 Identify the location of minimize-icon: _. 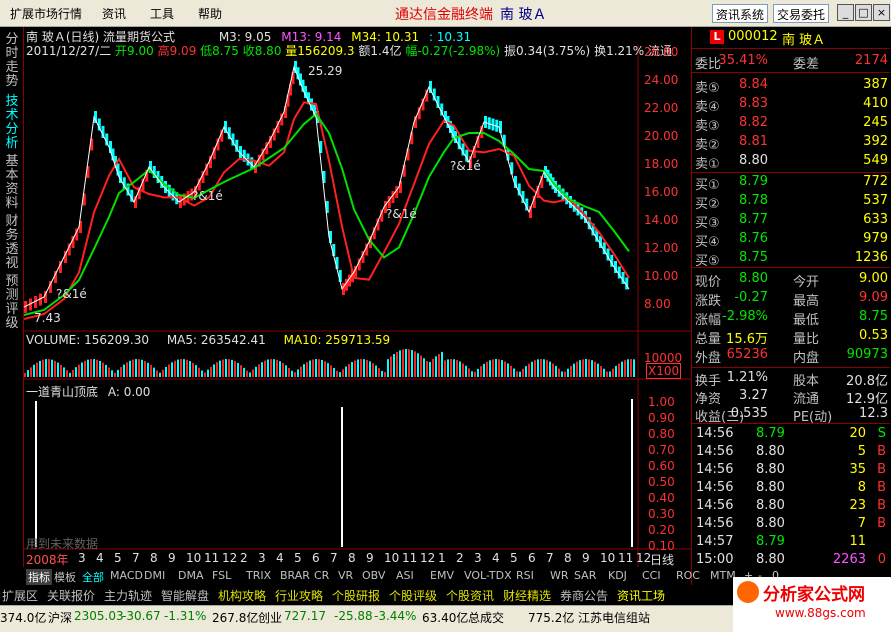
(845, 12).